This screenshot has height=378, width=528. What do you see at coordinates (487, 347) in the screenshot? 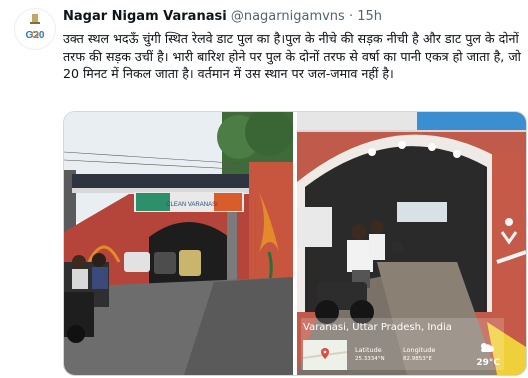
I see `weather-icon` at bounding box center [487, 347].